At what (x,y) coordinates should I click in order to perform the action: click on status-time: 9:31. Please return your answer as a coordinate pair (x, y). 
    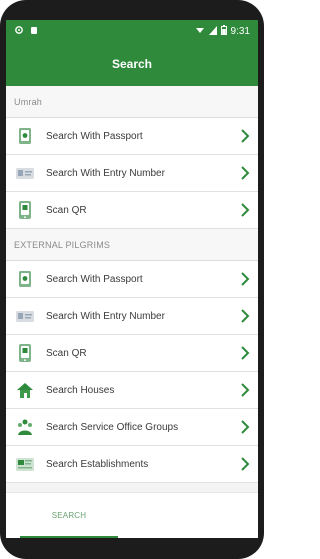
    Looking at the image, I should click on (240, 31).